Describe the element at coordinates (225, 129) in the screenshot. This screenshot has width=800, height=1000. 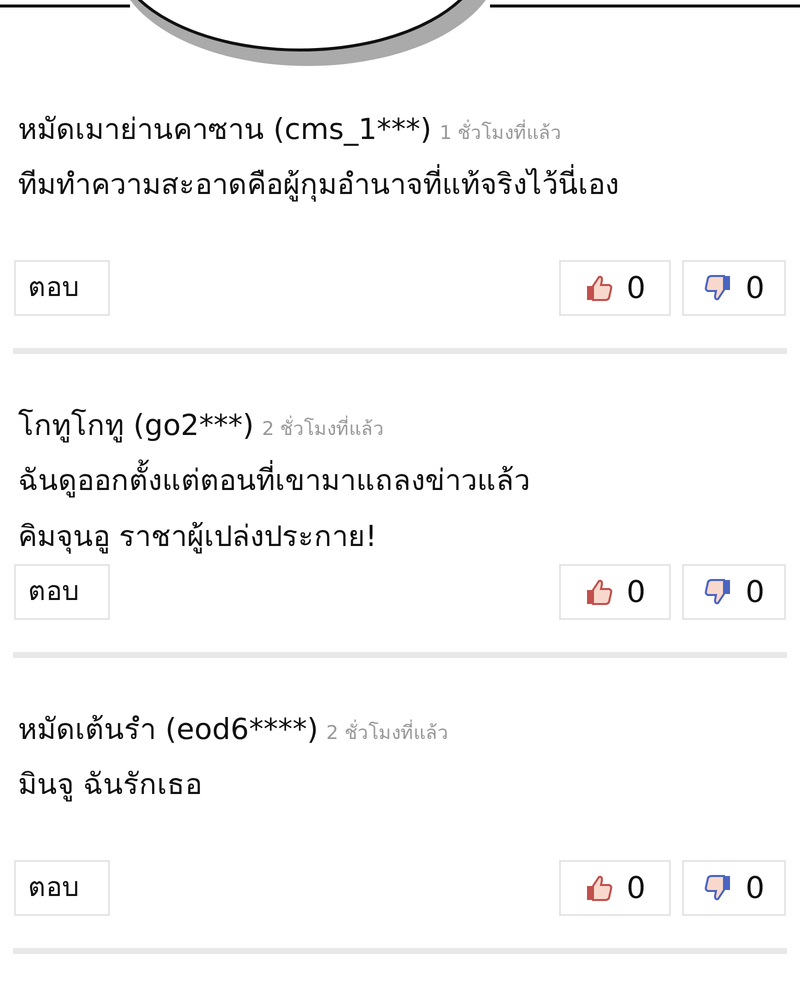
I see `comment-author: หมัดเมาย่านคาซาน (cms_1***)` at that location.